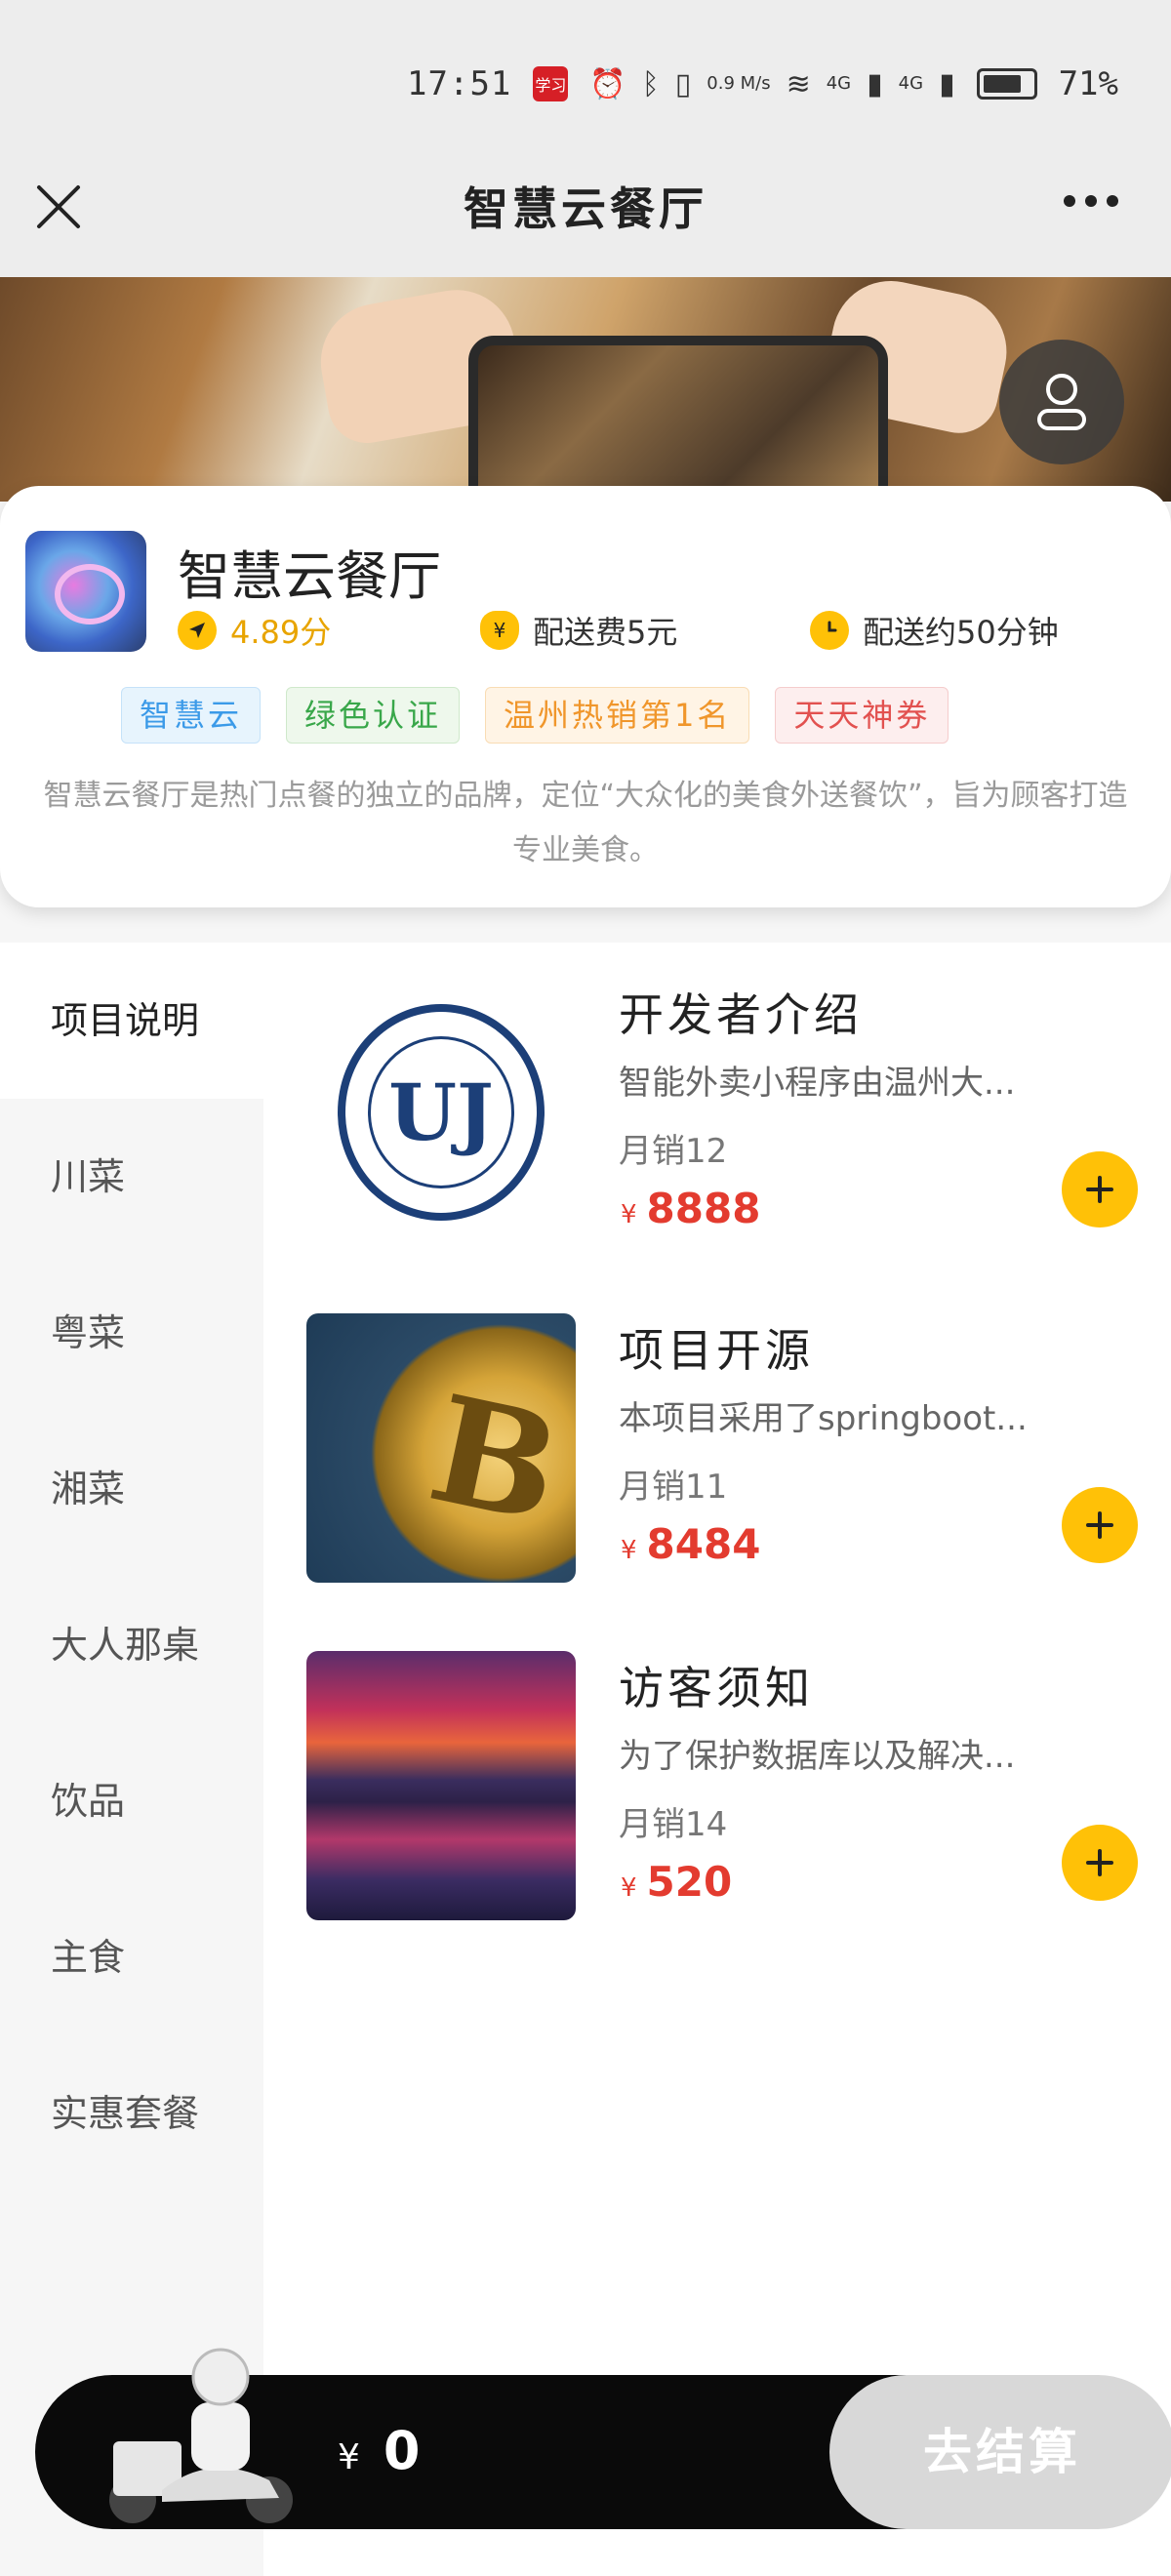  I want to click on dish-price: ¥8888, so click(690, 1208).